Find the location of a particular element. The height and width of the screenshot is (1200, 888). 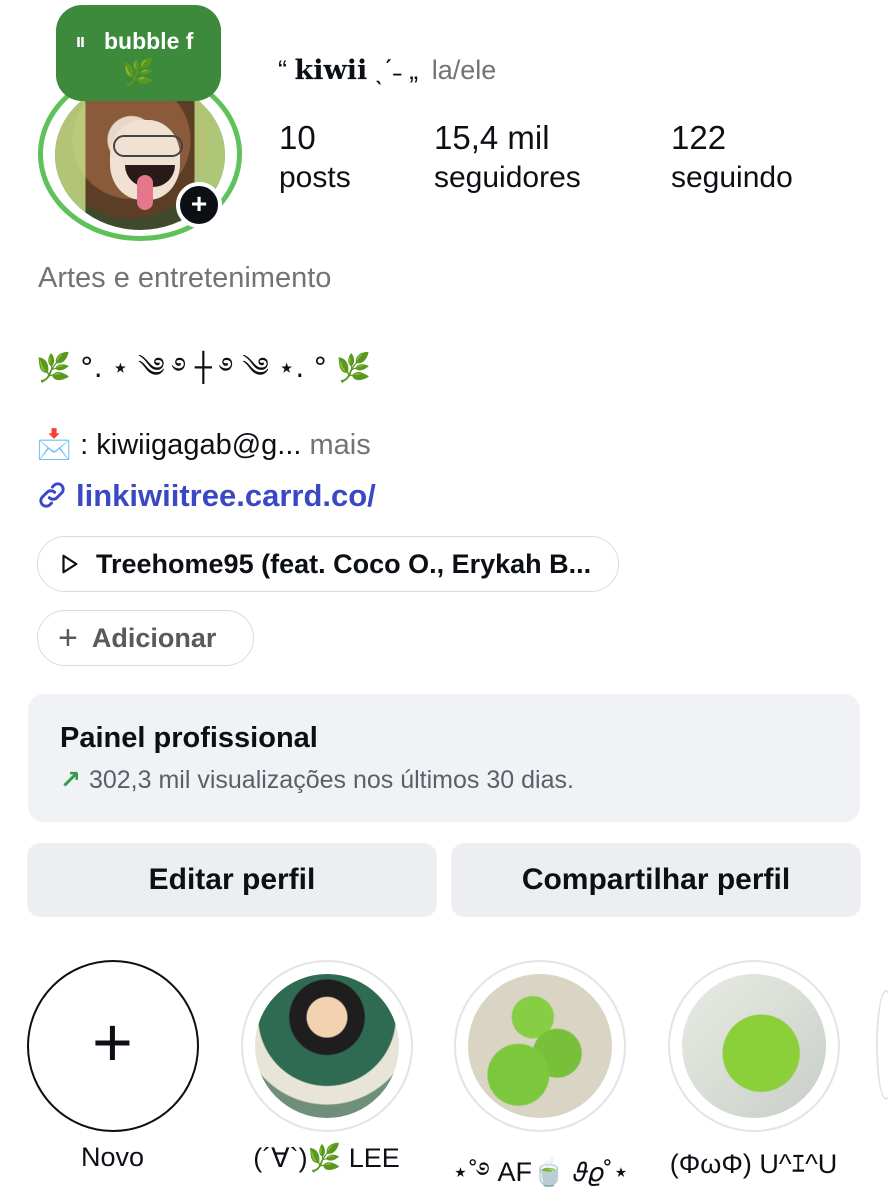

highlight-af: ⋆˚࿔ AF🍵 𝜗𝜚˚⋆ is located at coordinates (541, 1080).